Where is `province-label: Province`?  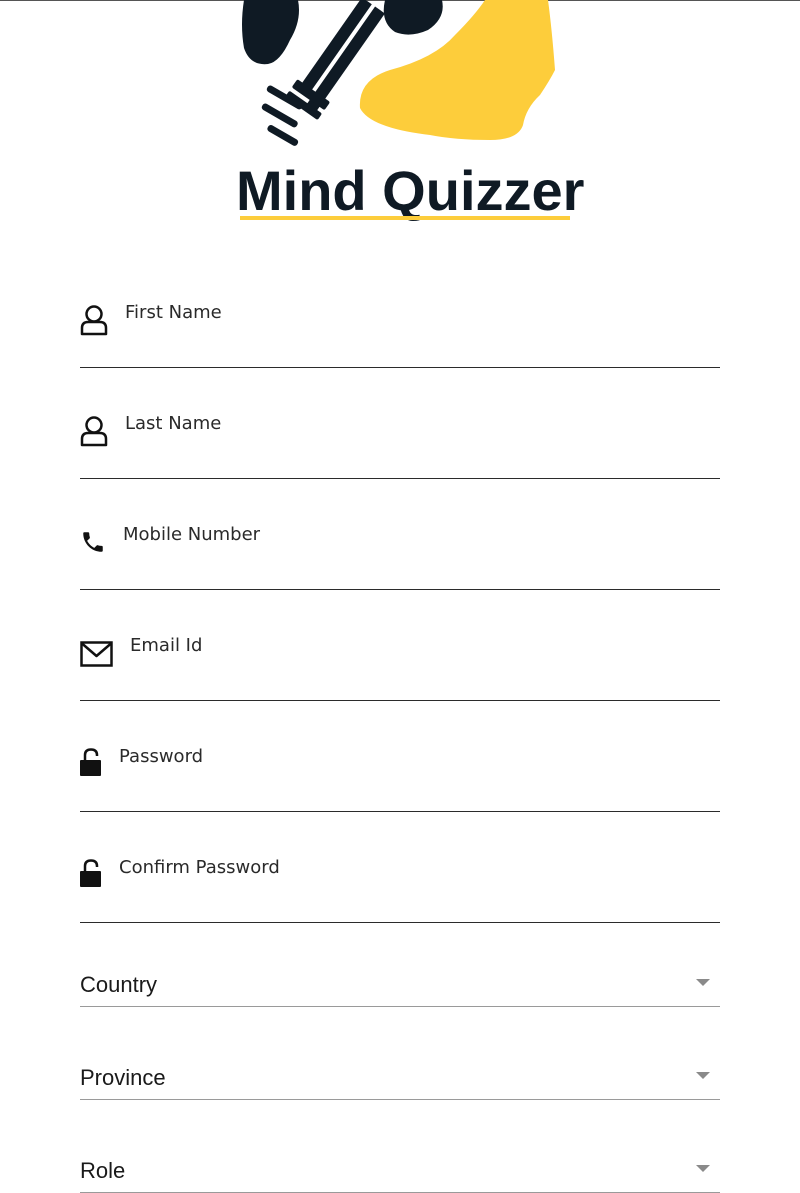 province-label: Province is located at coordinates (123, 1077).